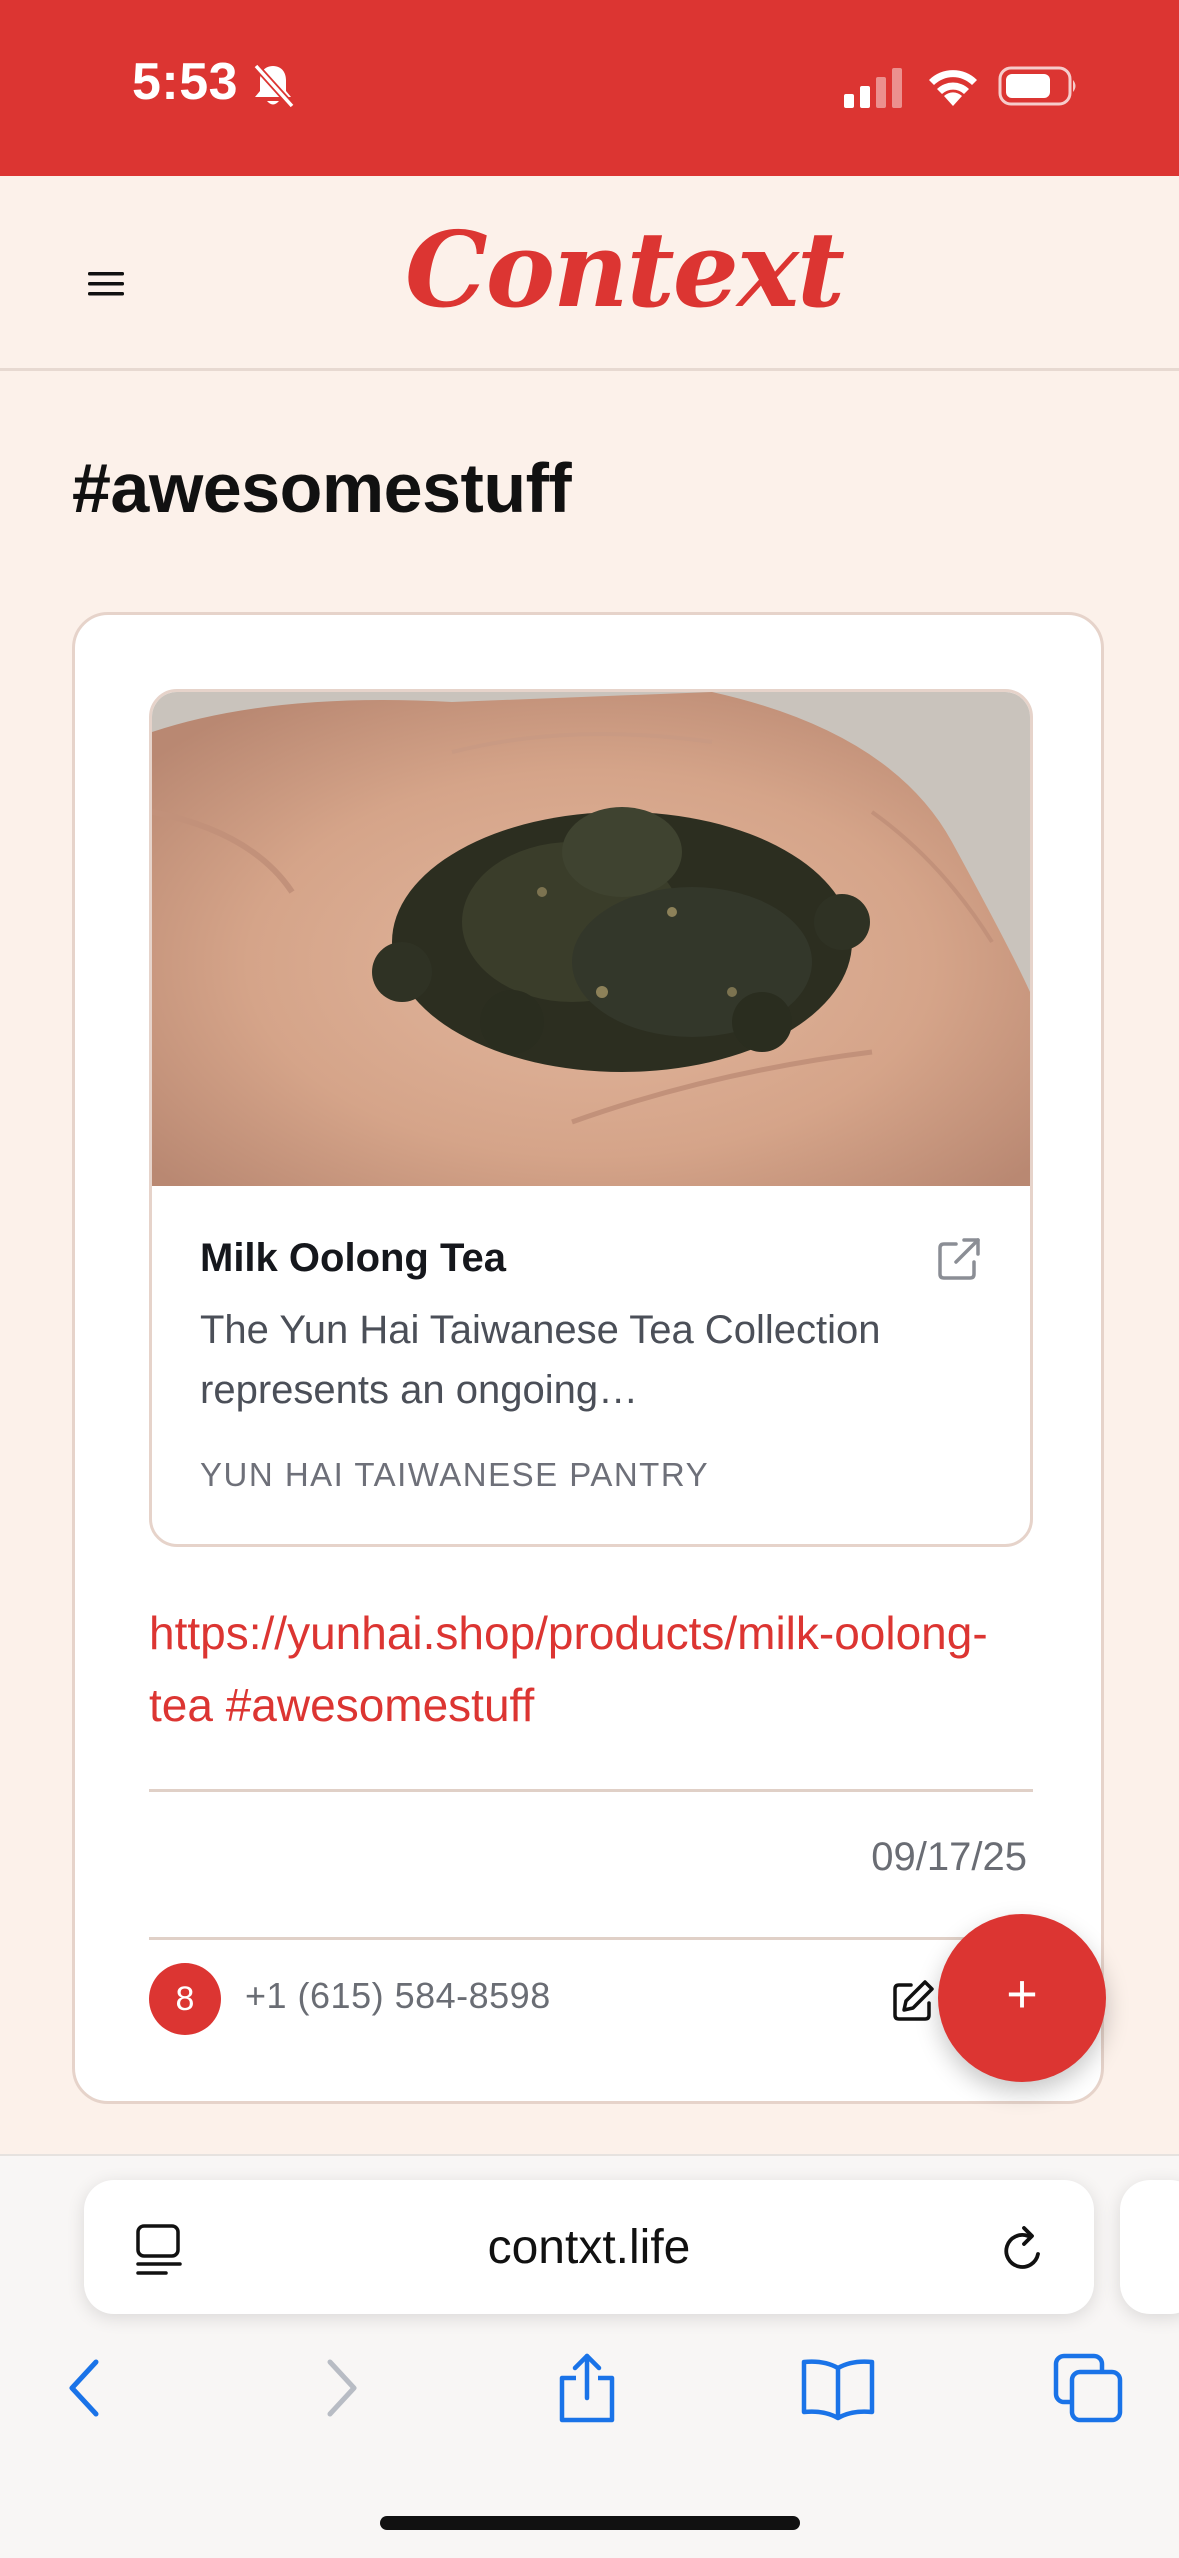  What do you see at coordinates (398, 1995) in the screenshot?
I see `author-phone: +1 (615) 584-8598` at bounding box center [398, 1995].